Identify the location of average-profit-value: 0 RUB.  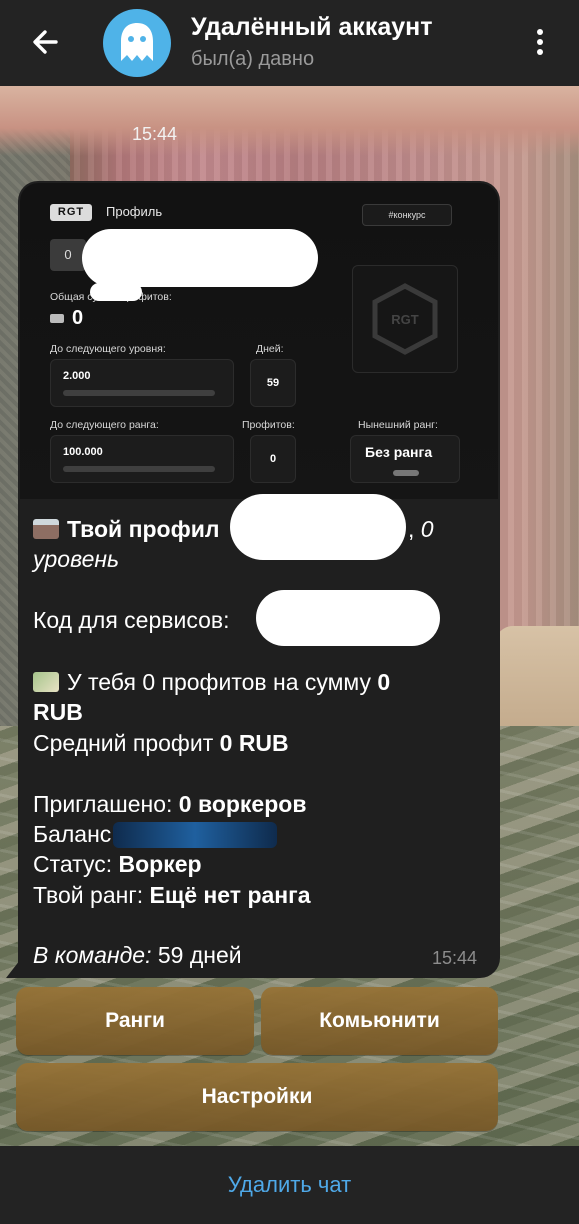
(254, 743).